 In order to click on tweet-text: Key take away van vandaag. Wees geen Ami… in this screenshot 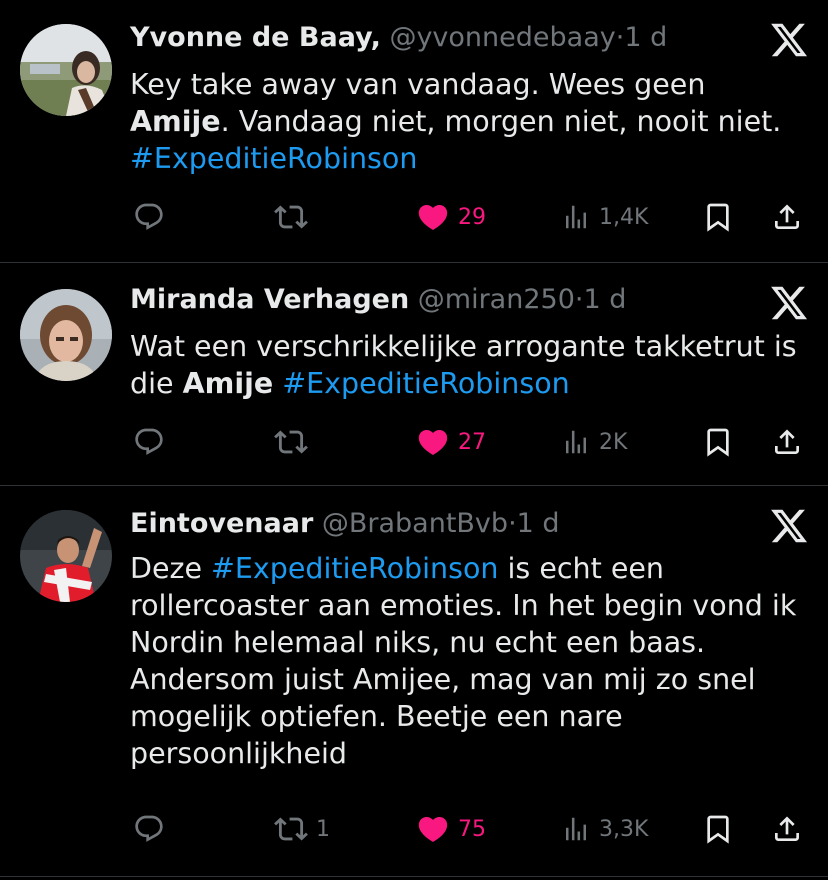, I will do `click(470, 121)`.